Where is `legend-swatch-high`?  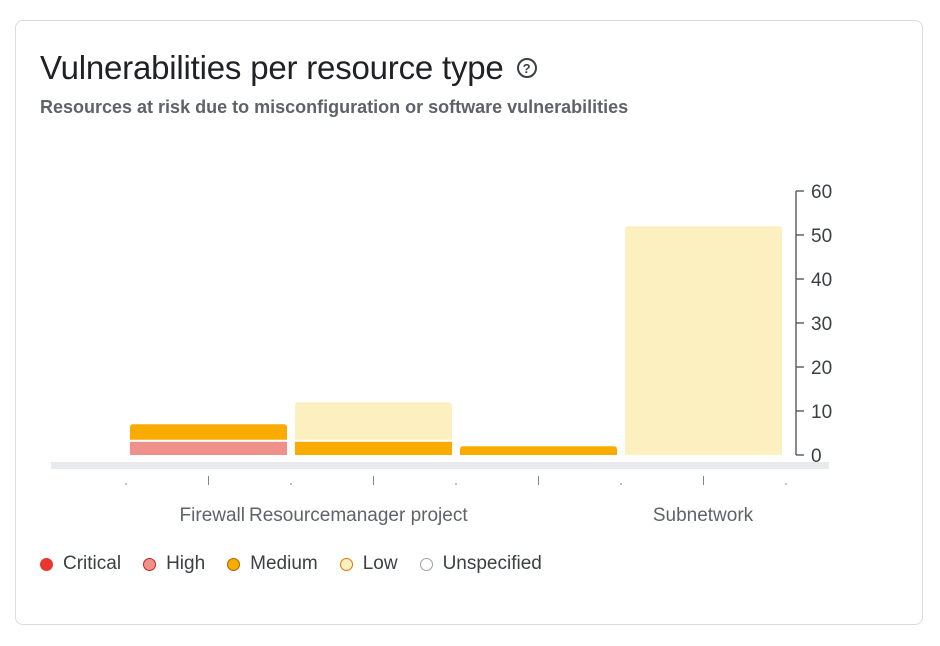 legend-swatch-high is located at coordinates (150, 564).